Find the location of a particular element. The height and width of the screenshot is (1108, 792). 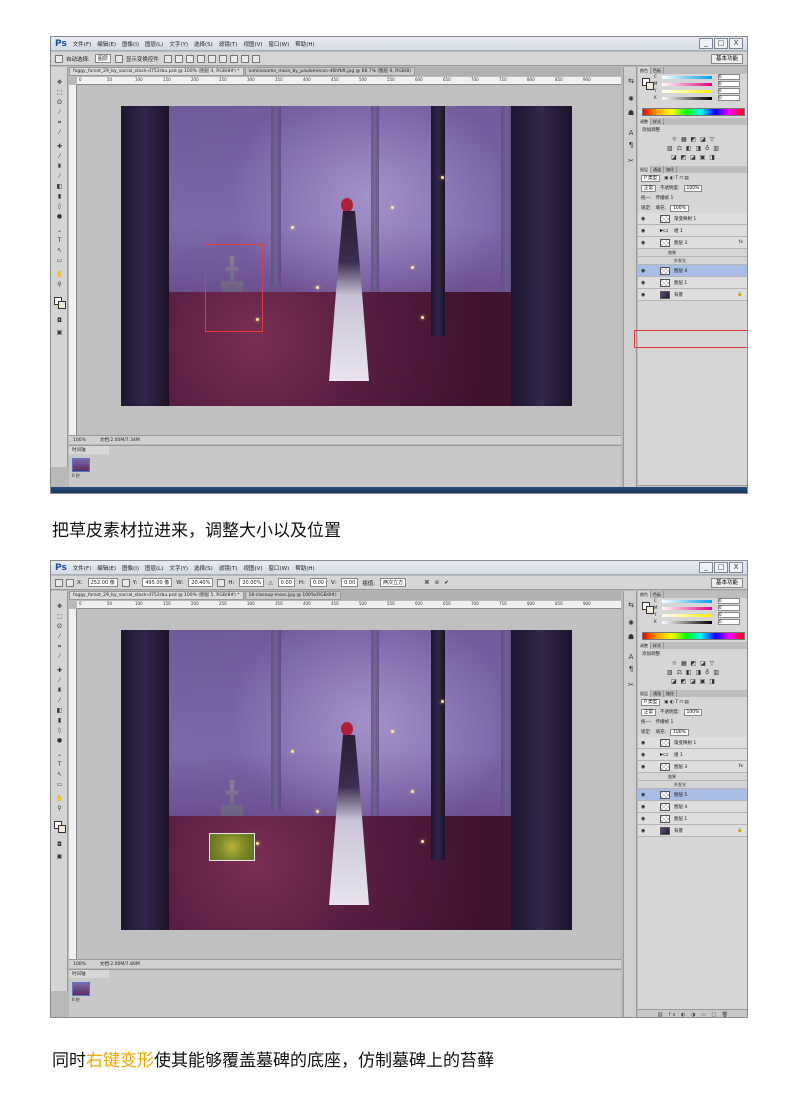

menu-edit: 编辑(E) is located at coordinates (106, 568).